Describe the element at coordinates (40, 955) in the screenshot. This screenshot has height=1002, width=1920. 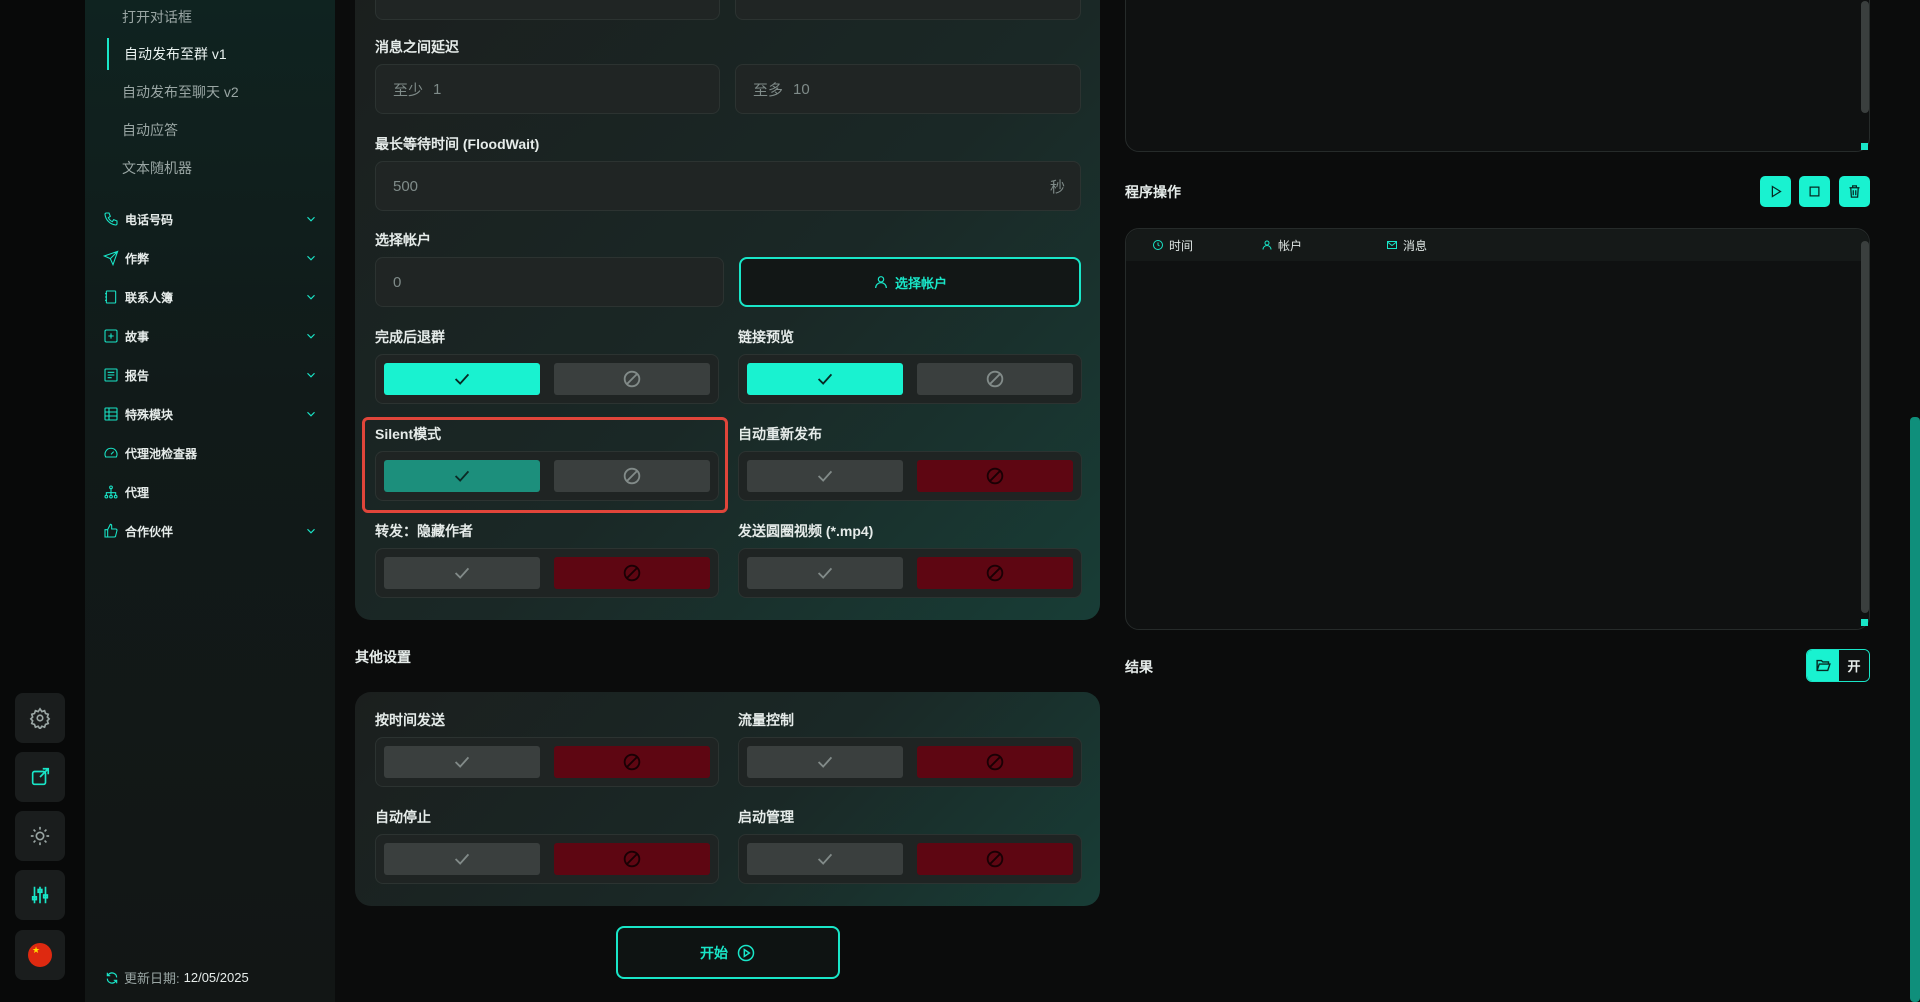
I see `language-button` at that location.